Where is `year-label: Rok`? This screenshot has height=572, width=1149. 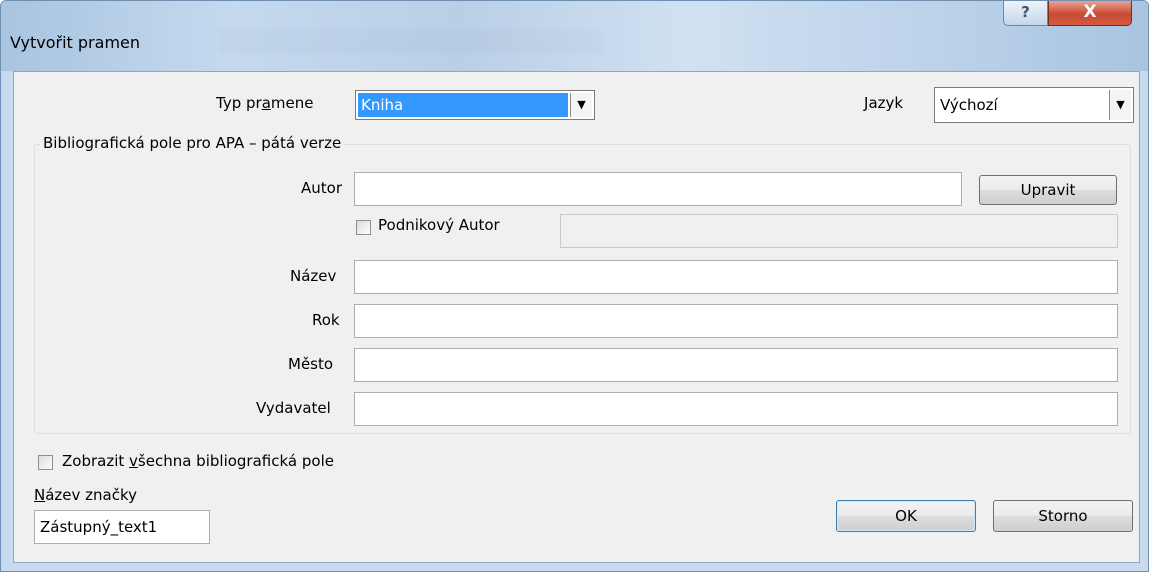
year-label: Rok is located at coordinates (326, 320).